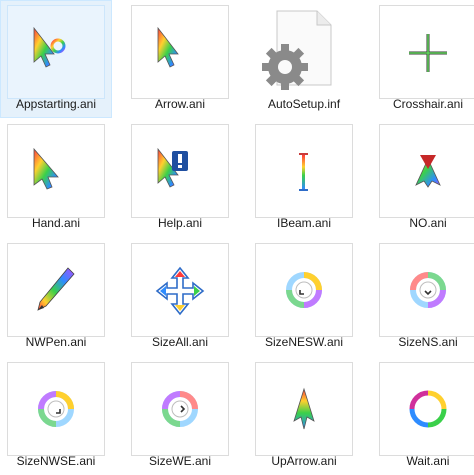  I want to click on file-item-hand: Hand.ani, so click(56, 178).